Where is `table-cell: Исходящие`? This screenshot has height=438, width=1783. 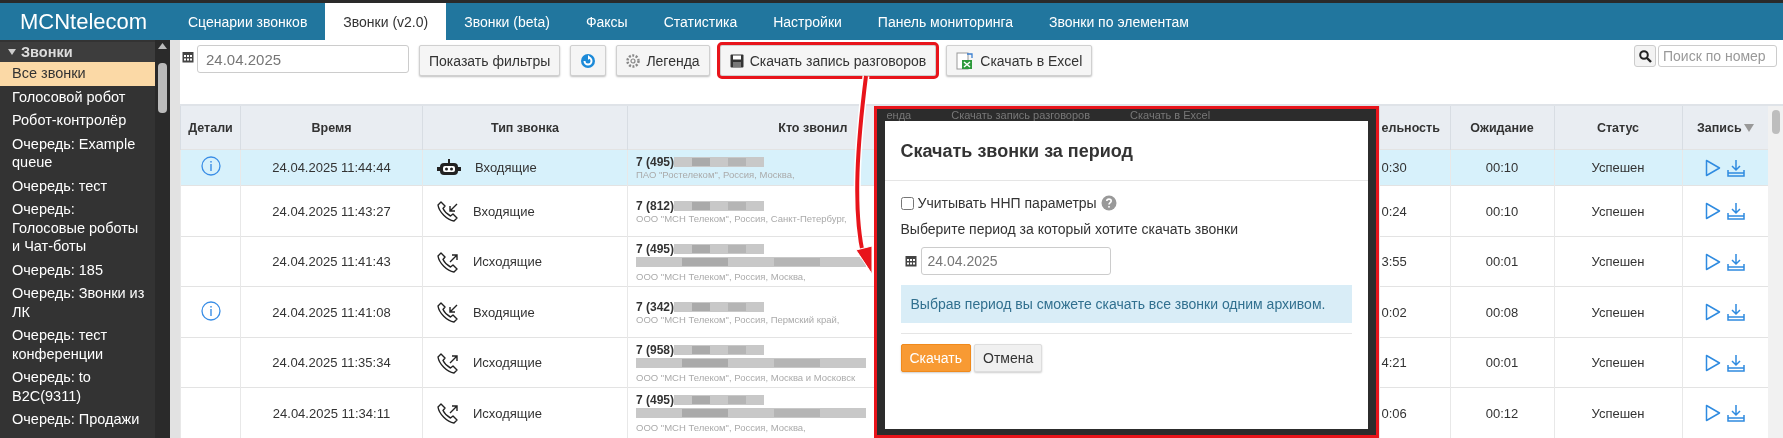
table-cell: Исходящие is located at coordinates (507, 413).